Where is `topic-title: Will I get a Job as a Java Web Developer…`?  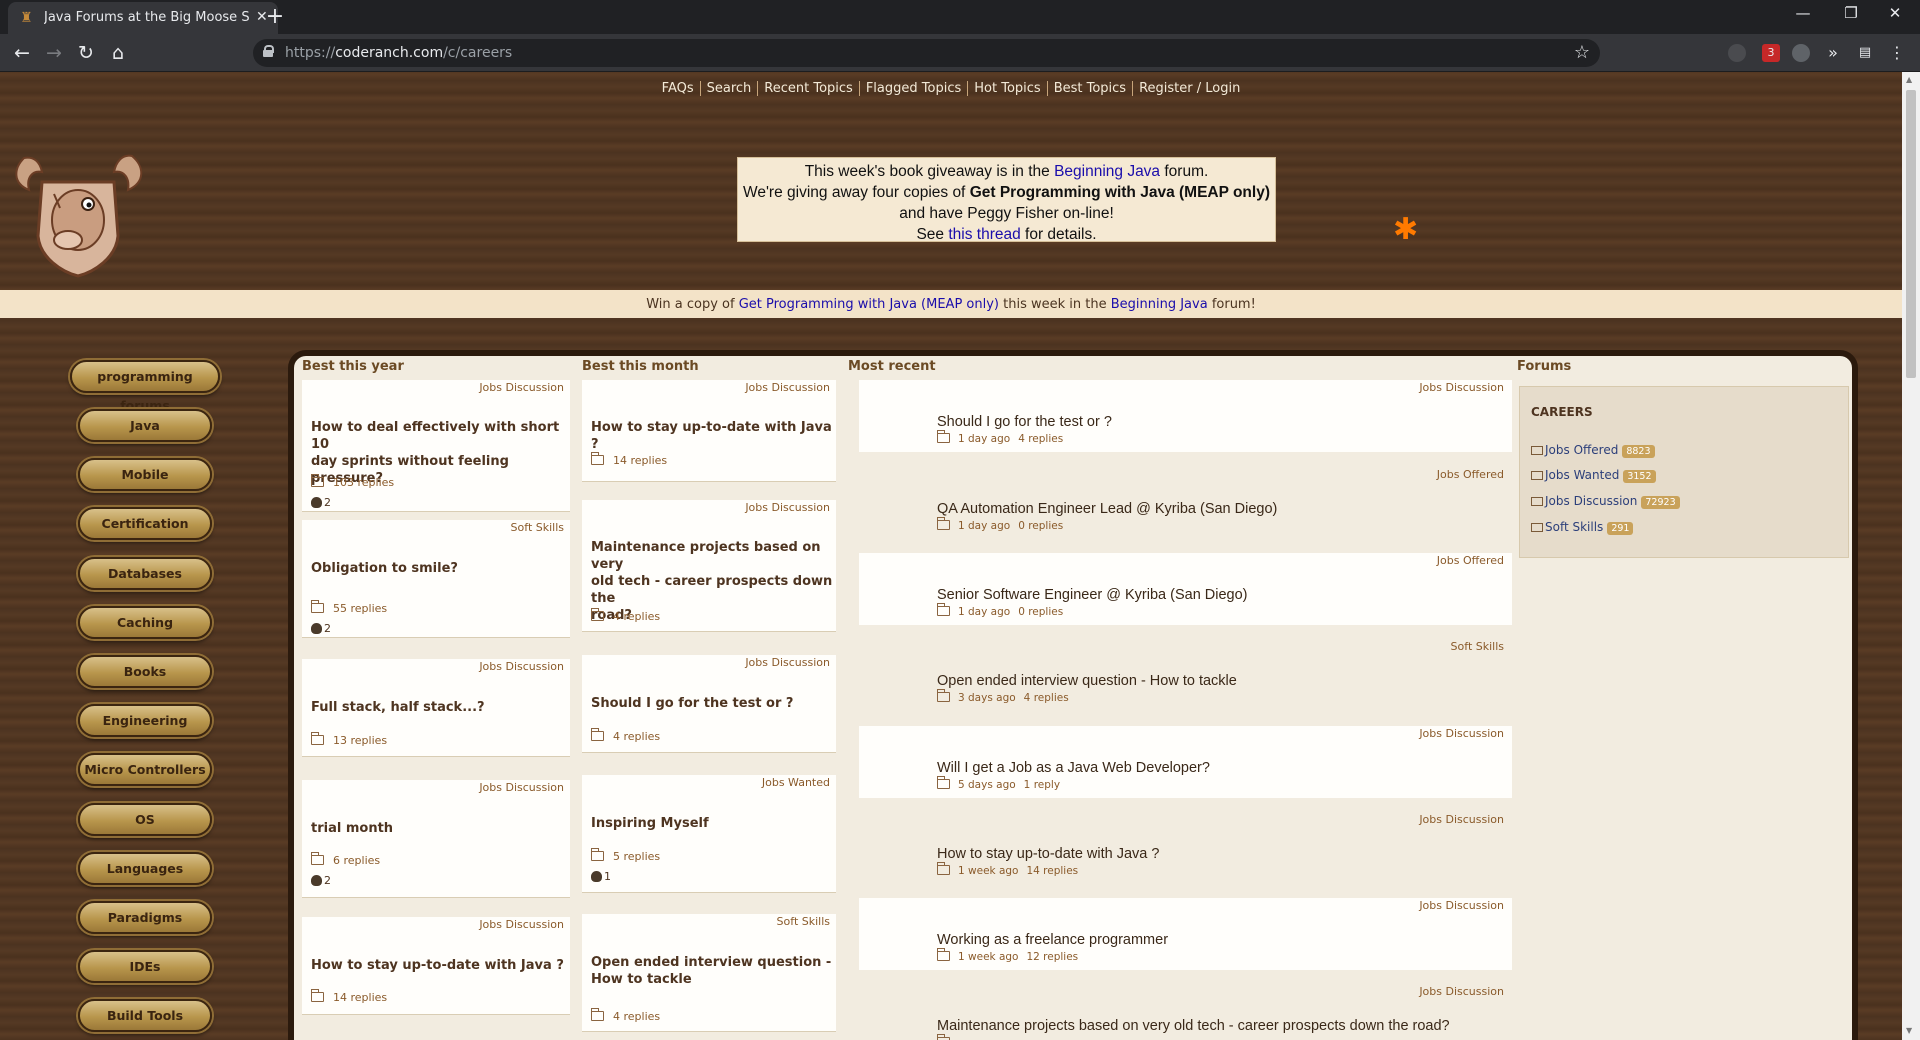
topic-title: Will I get a Job as a Java Web Developer… is located at coordinates (1073, 768).